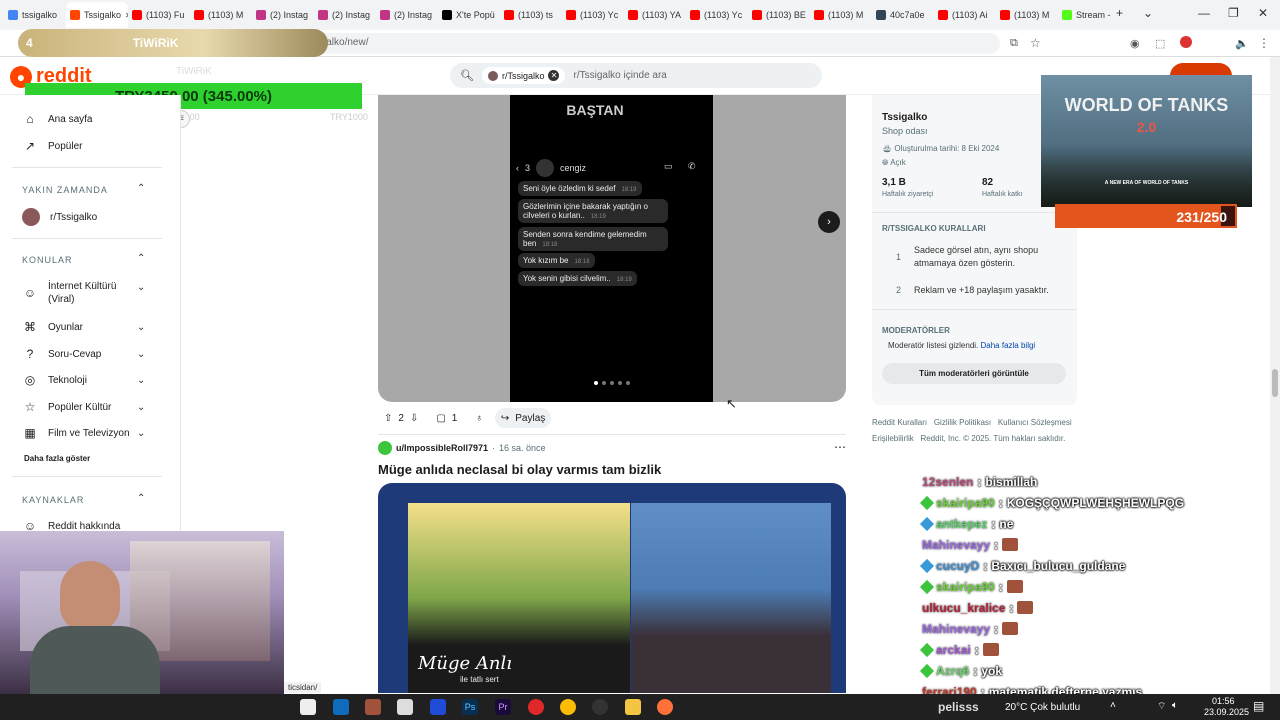 The width and height of the screenshot is (1280, 720). What do you see at coordinates (554, 75) in the screenshot?
I see `clear-chip-icon: ✕` at bounding box center [554, 75].